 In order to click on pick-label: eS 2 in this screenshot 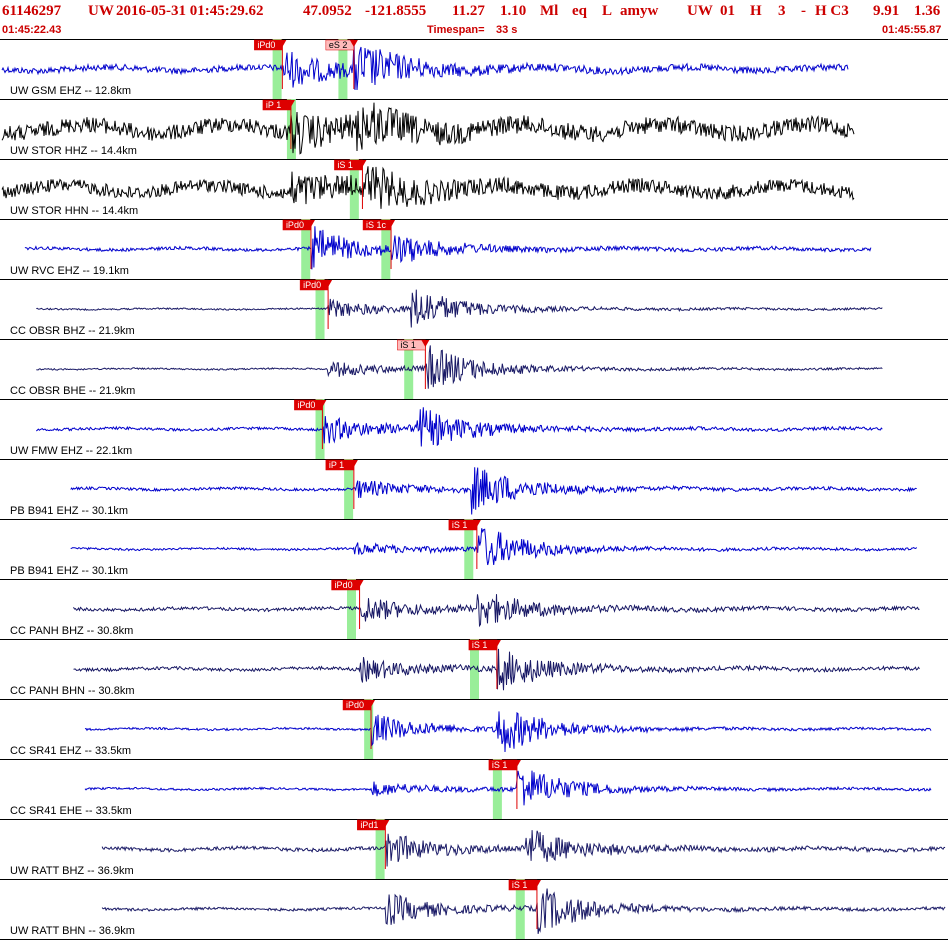, I will do `click(338, 45)`.